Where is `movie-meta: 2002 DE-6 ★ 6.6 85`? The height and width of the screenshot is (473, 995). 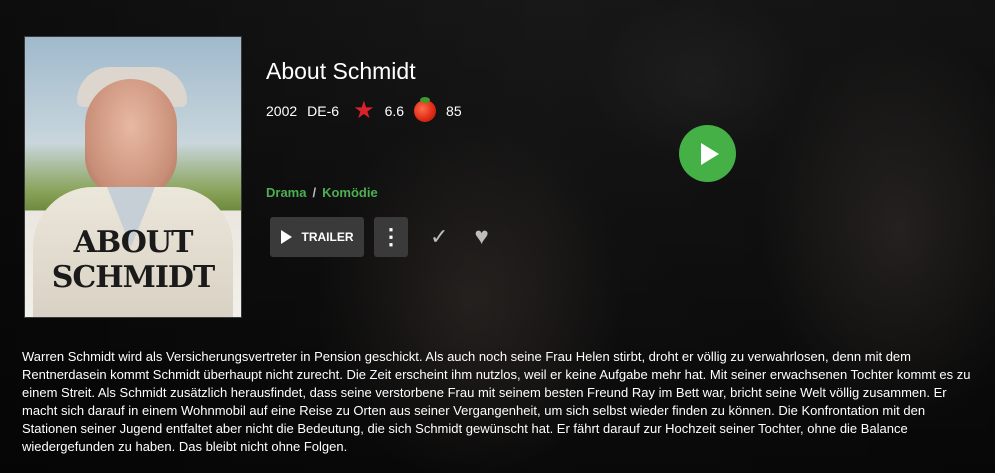 movie-meta: 2002 DE-6 ★ 6.6 85 is located at coordinates (364, 110).